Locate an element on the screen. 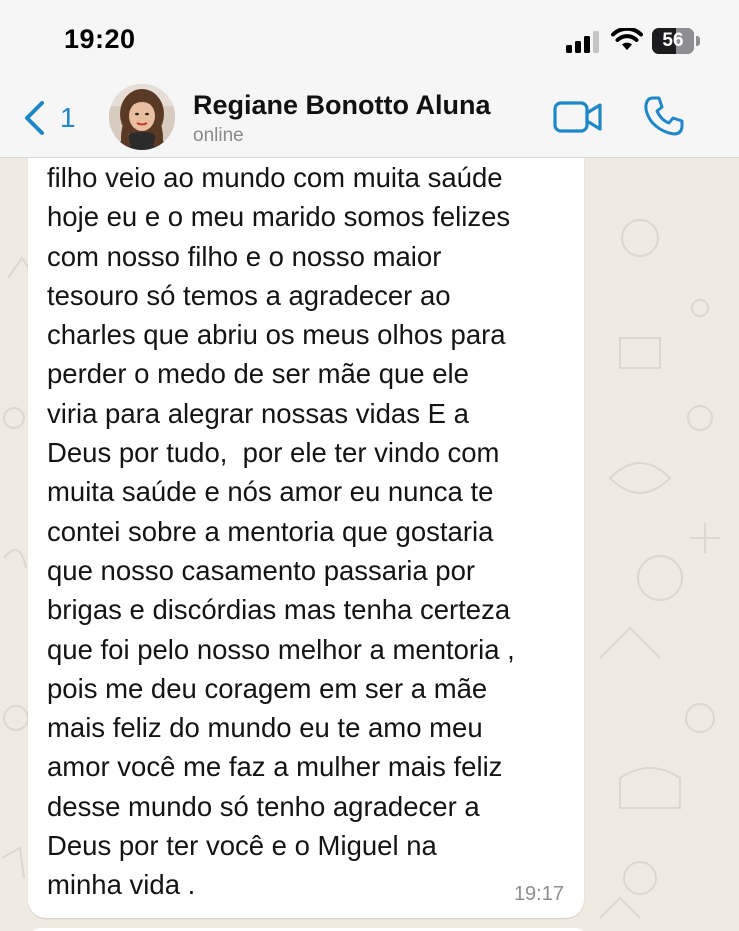 The height and width of the screenshot is (931, 739). unread-count: 1 is located at coordinates (68, 117).